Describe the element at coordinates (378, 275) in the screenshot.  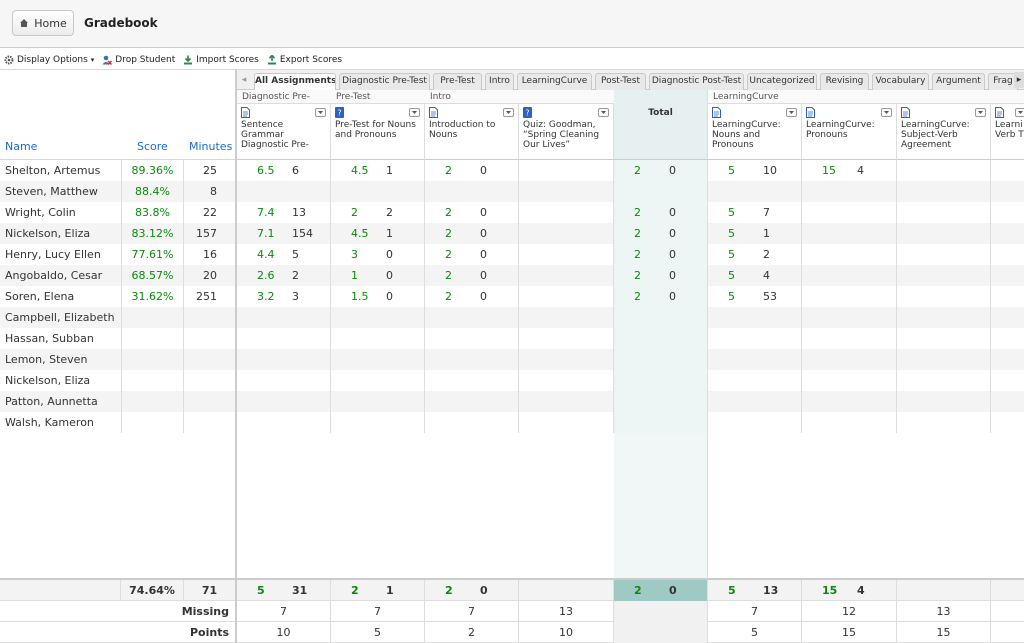
I see `grade-cell: 10` at that location.